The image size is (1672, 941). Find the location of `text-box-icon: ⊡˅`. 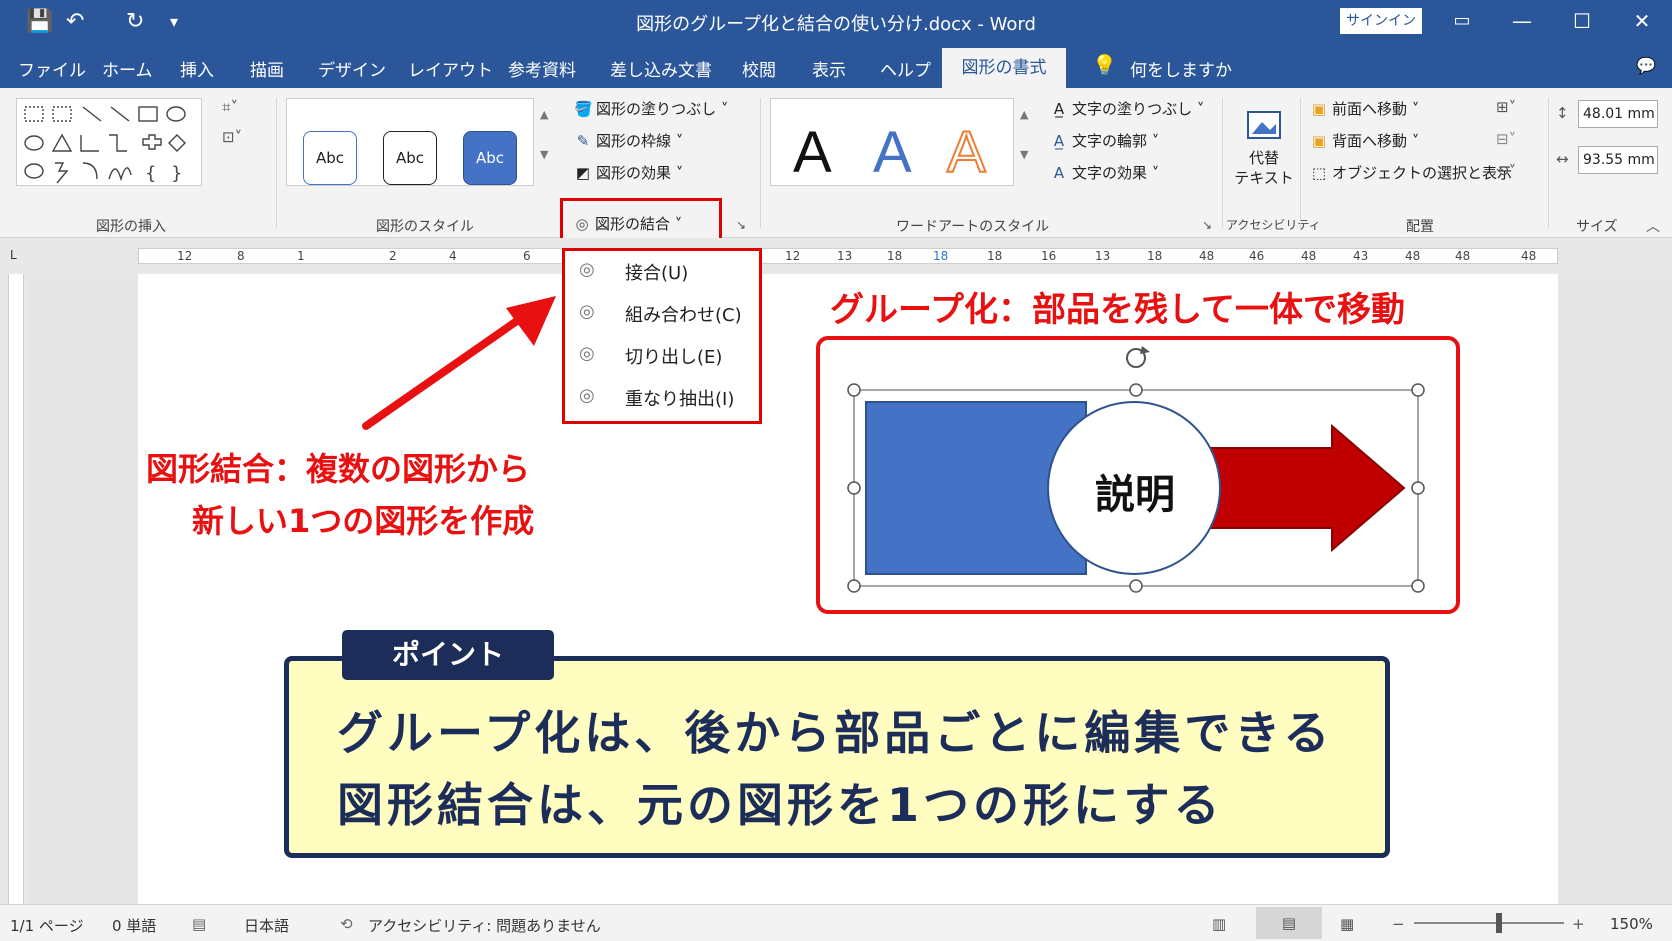

text-box-icon: ⊡˅ is located at coordinates (232, 137).